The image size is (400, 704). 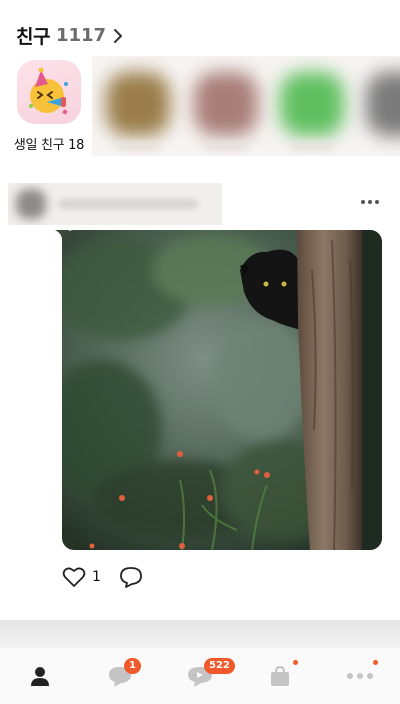 I want to click on chevron-right-icon, so click(x=118, y=35).